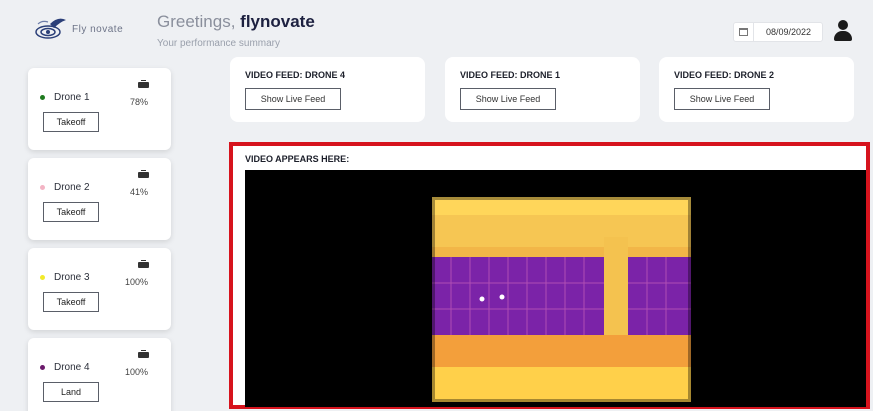 This screenshot has width=873, height=411. I want to click on drone-logo-icon, so click(50, 29).